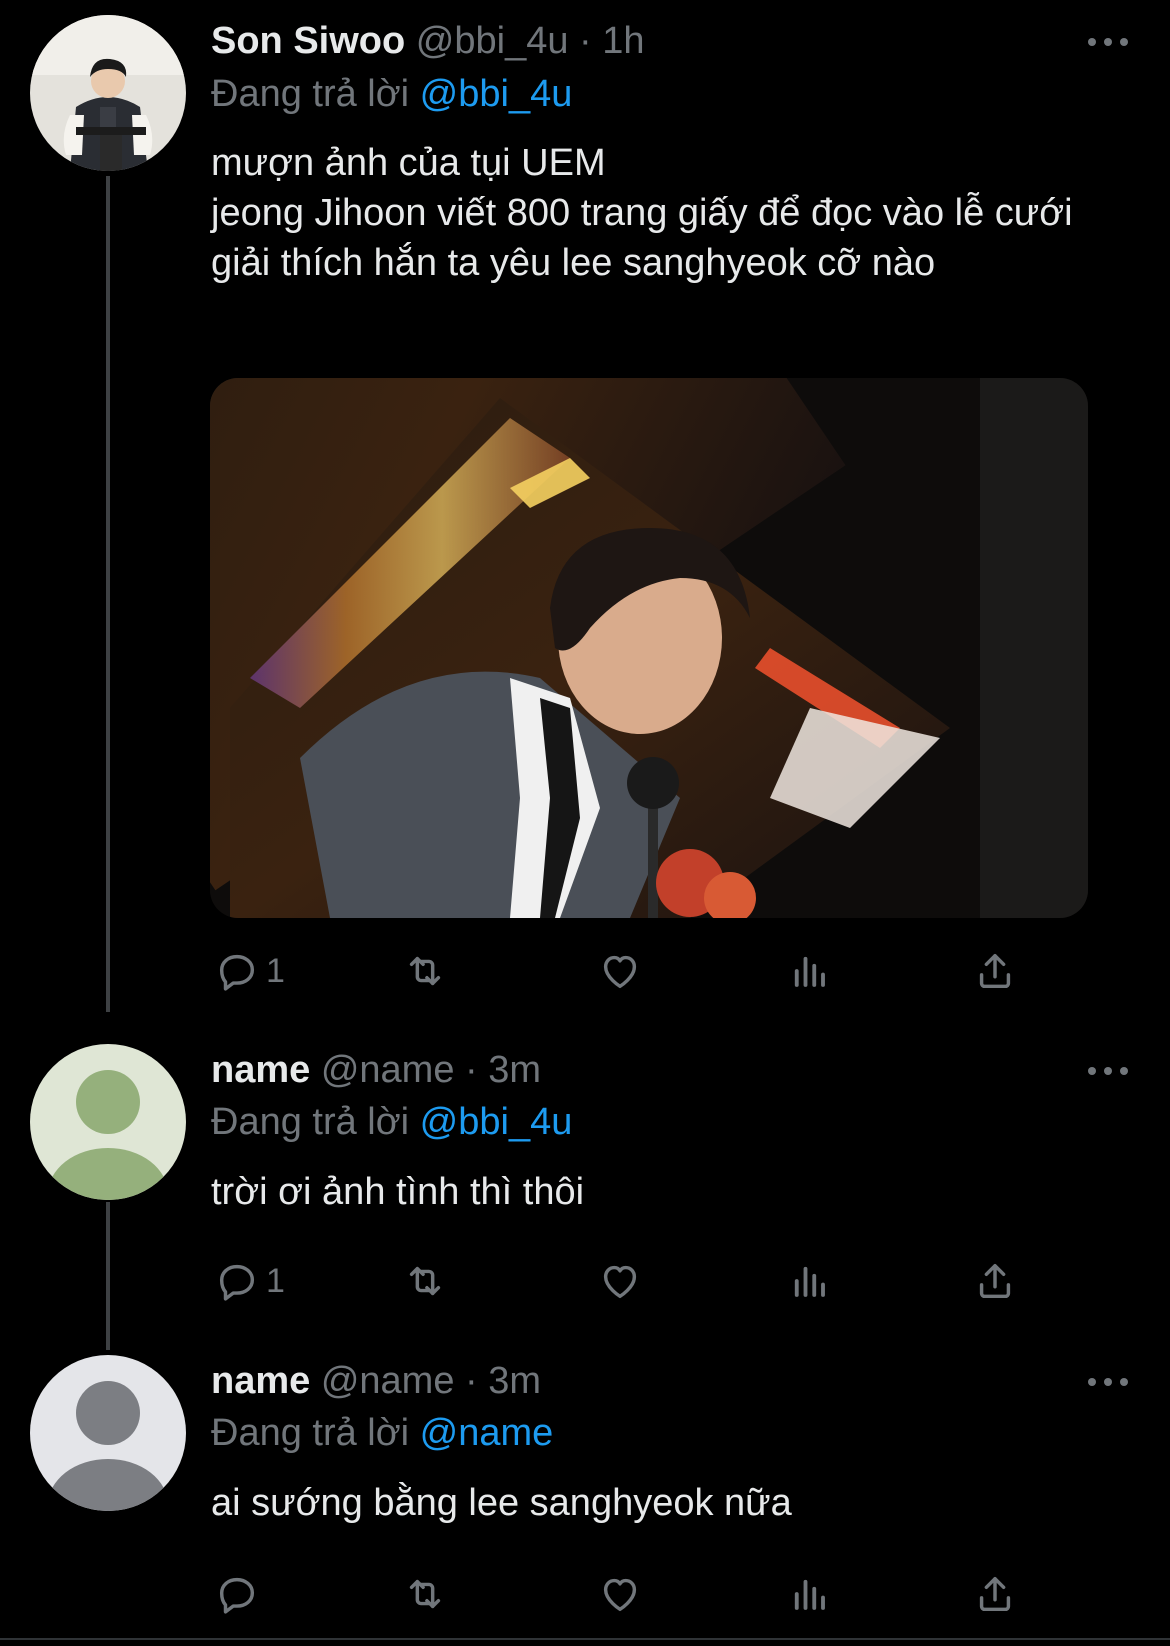 This screenshot has height=1646, width=1170. I want to click on tweet-text: ai sướng bằng lee sanghyeok nữa, so click(501, 1503).